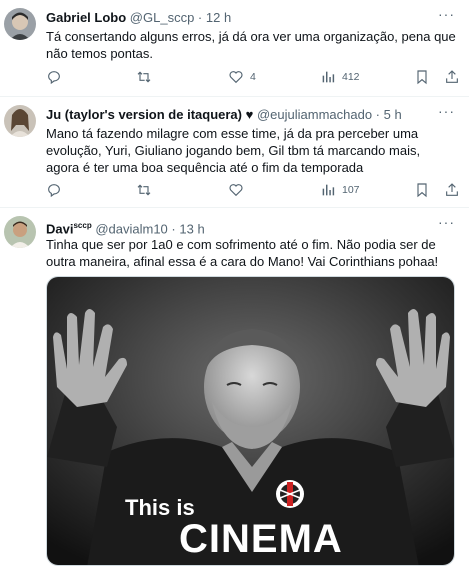  I want to click on author-handle: @GL_sccp, so click(162, 17).